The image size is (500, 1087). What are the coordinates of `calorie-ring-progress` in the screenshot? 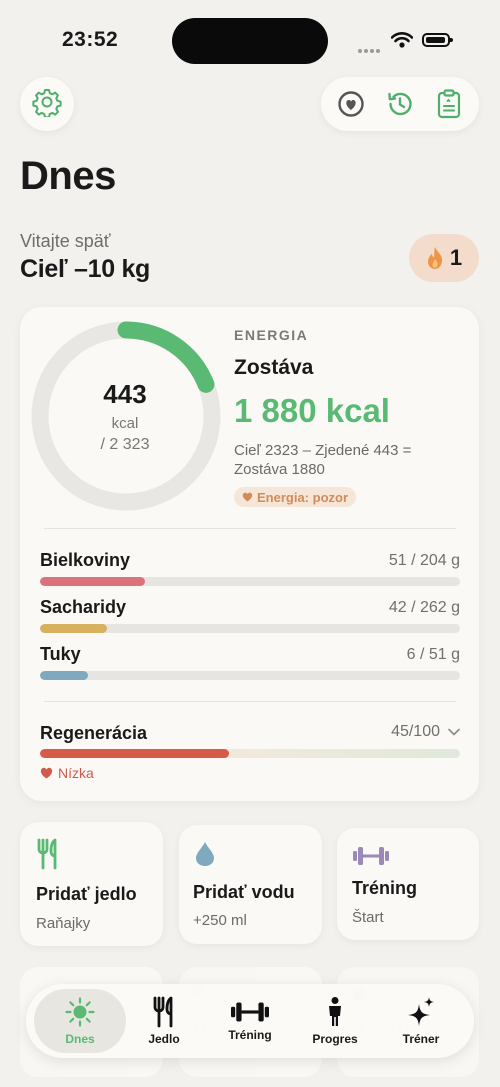 It's located at (166, 357).